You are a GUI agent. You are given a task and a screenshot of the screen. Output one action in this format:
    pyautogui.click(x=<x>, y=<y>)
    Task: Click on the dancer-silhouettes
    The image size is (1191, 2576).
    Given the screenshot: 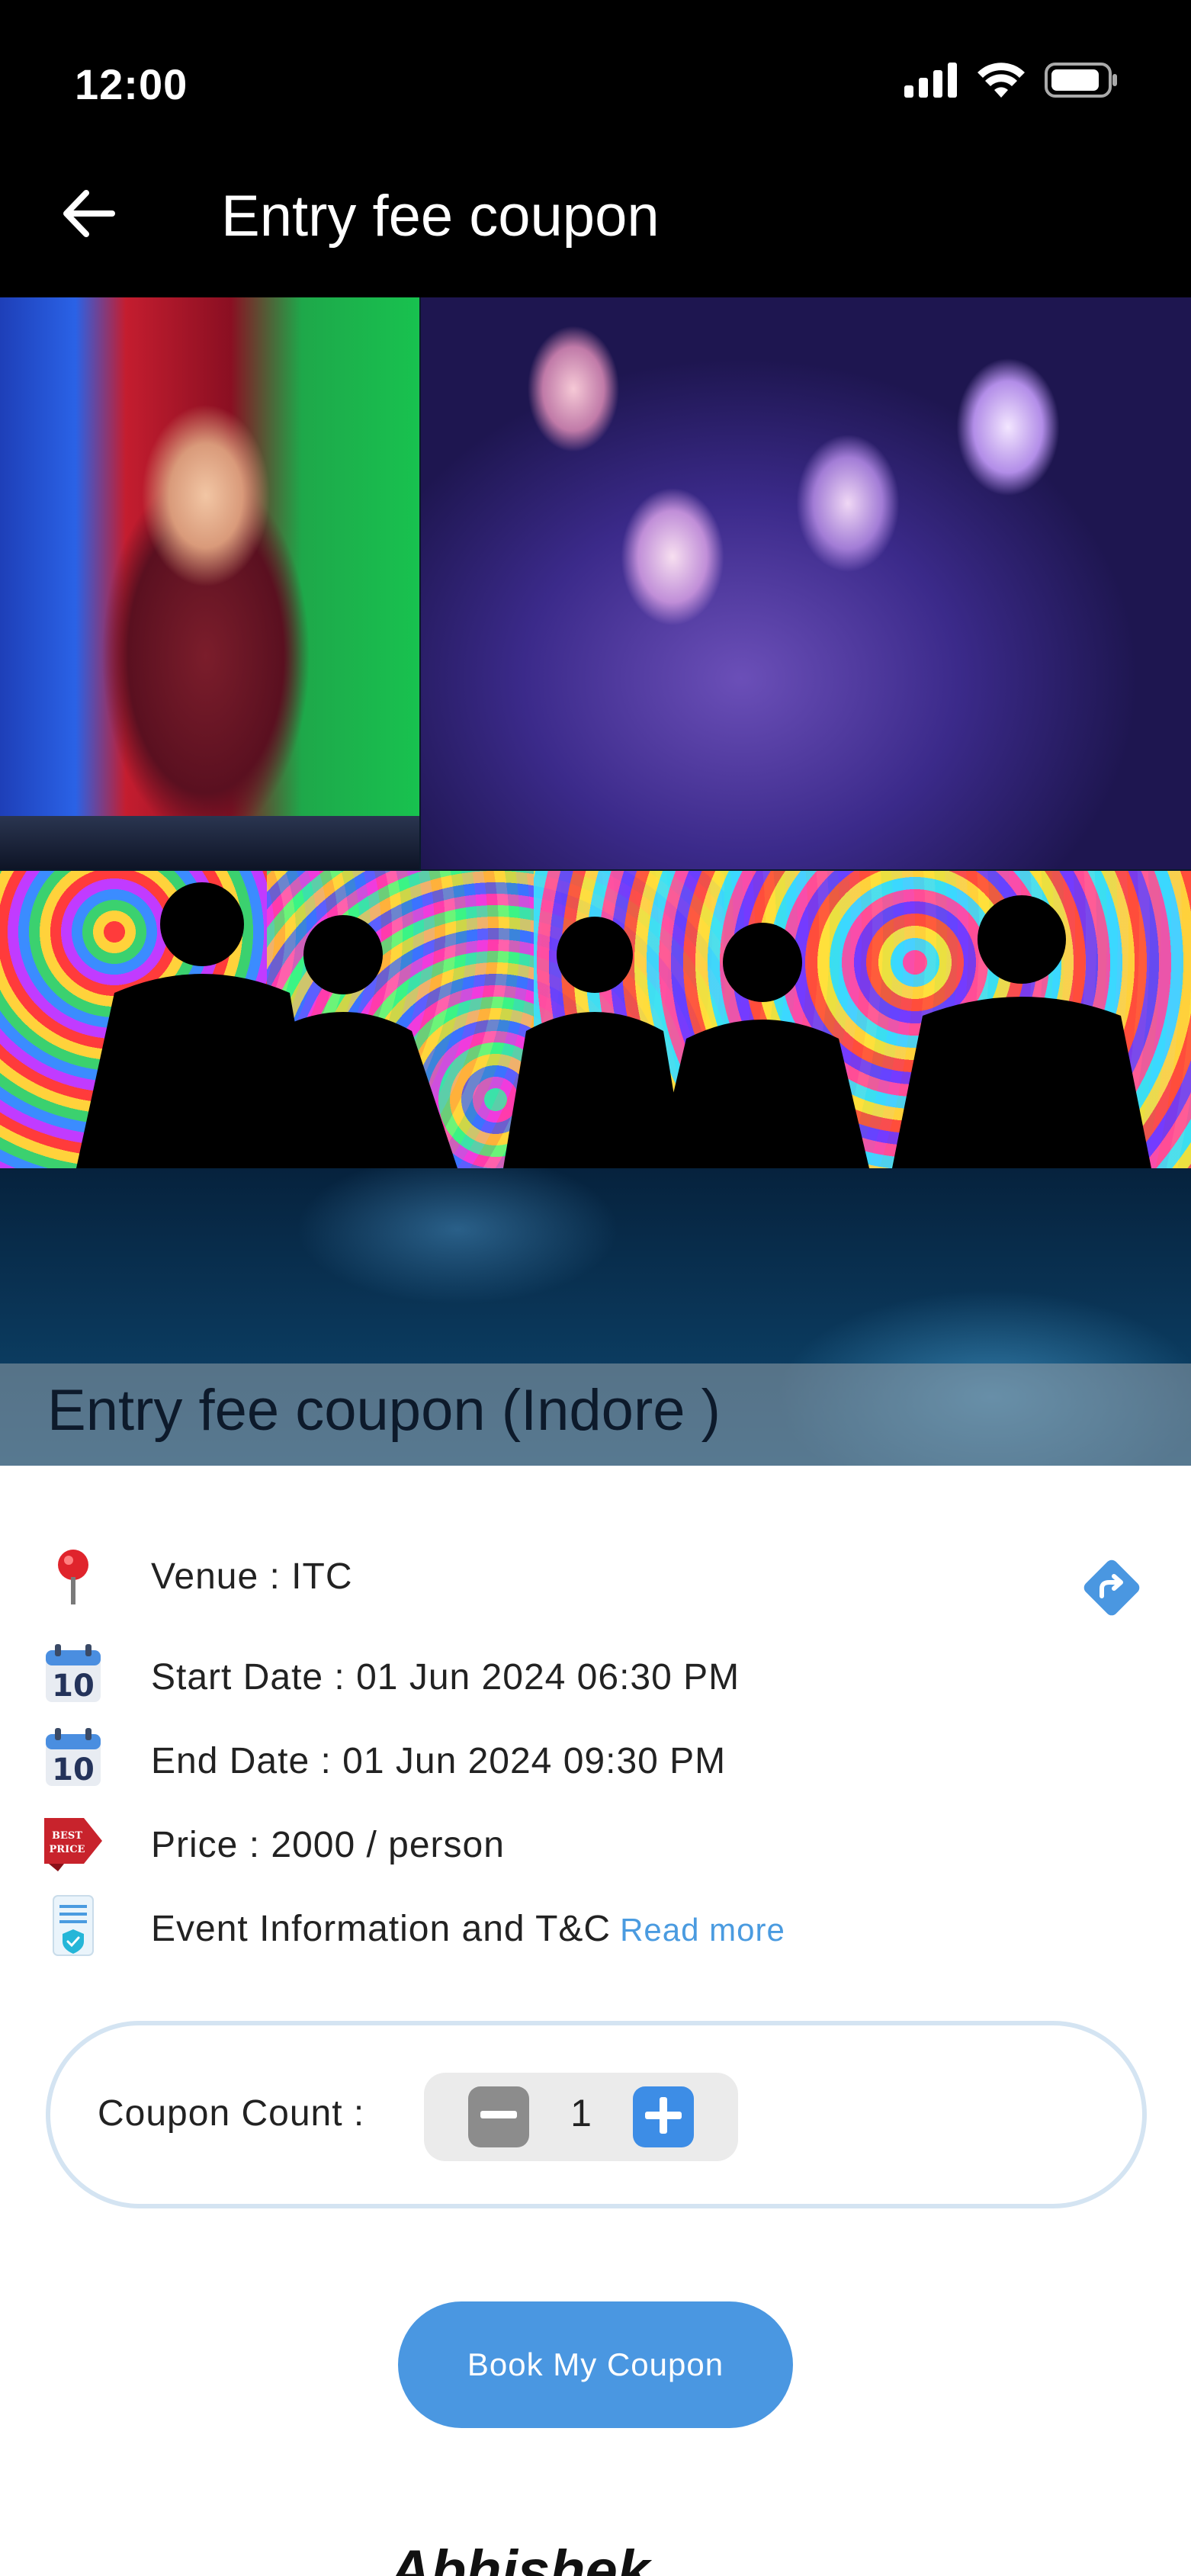 What is the action you would take?
    pyautogui.click(x=613, y=1025)
    